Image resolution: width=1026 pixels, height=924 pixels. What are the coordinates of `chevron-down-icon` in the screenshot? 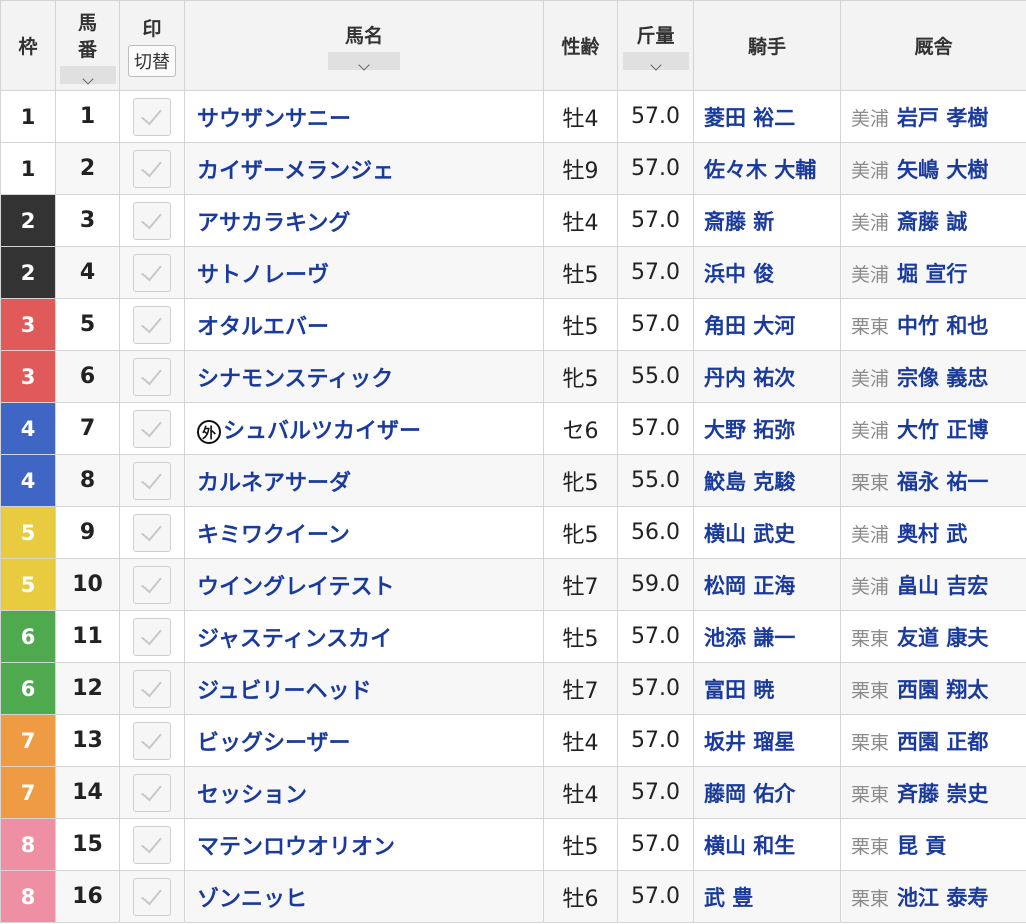 It's located at (655, 65).